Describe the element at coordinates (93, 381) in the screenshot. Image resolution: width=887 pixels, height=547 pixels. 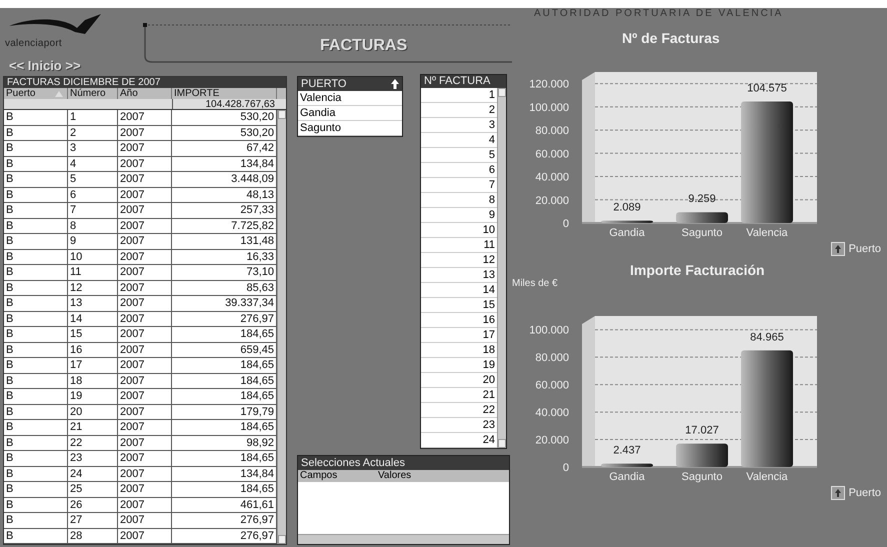
I see `table-cell: 18` at that location.